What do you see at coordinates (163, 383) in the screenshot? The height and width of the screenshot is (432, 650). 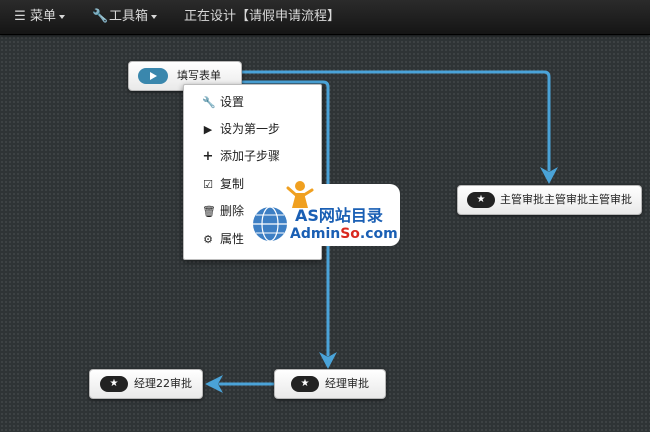 I see `node-label: 经理22审批` at bounding box center [163, 383].